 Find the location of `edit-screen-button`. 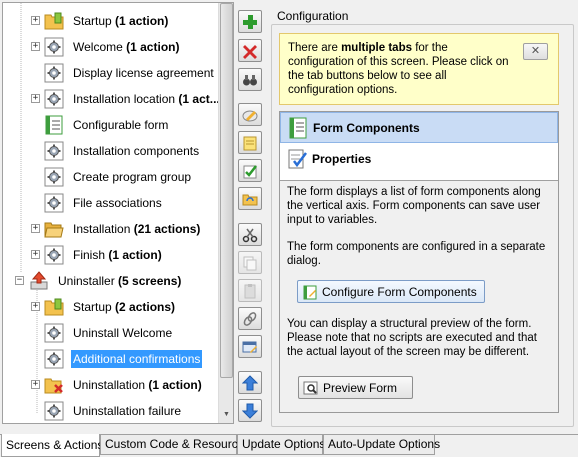

edit-screen-button is located at coordinates (250, 346).